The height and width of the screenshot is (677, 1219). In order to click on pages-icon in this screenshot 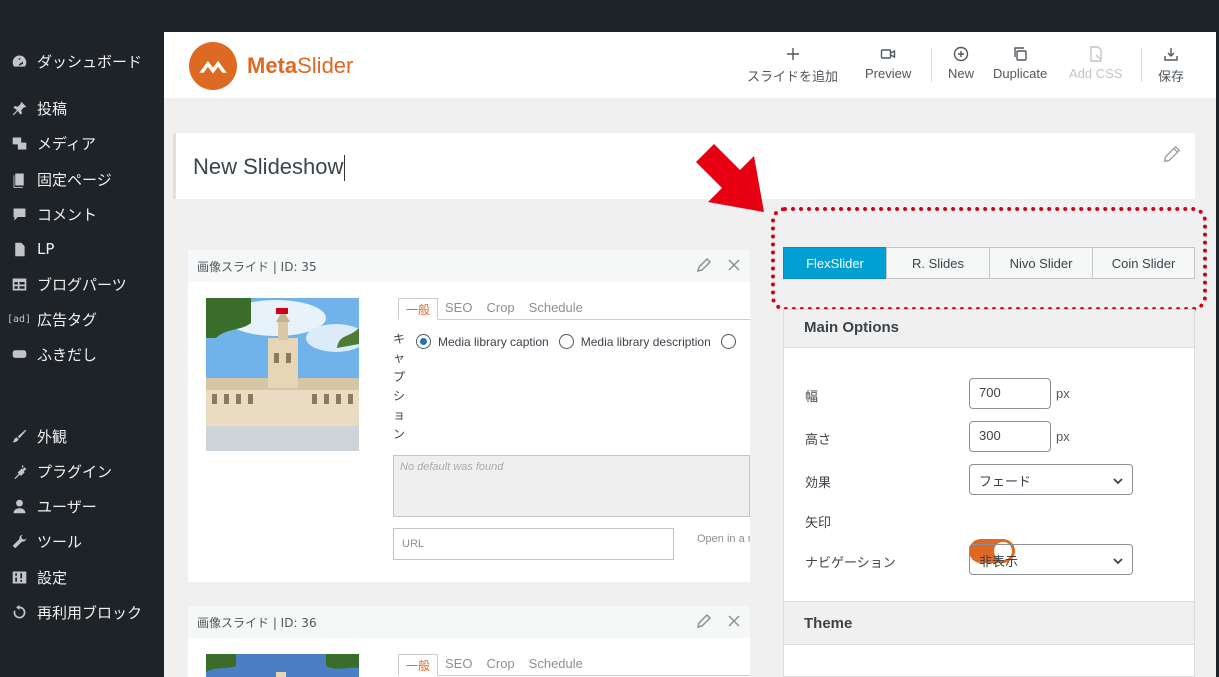, I will do `click(19, 179)`.